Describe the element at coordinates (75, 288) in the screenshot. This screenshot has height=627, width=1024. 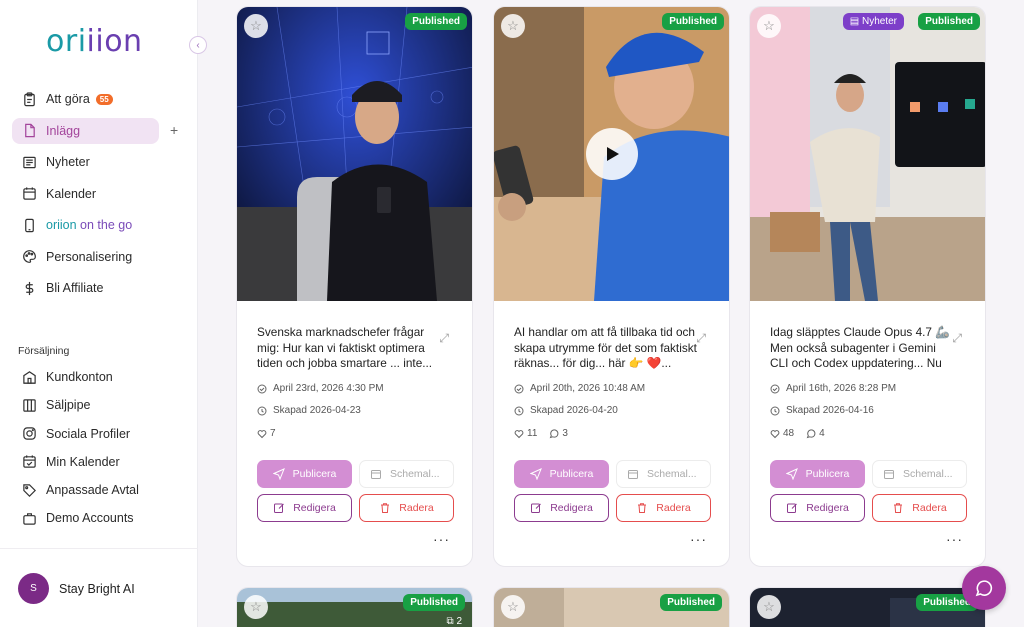
I see `nav-label: Bli Affiliate` at that location.